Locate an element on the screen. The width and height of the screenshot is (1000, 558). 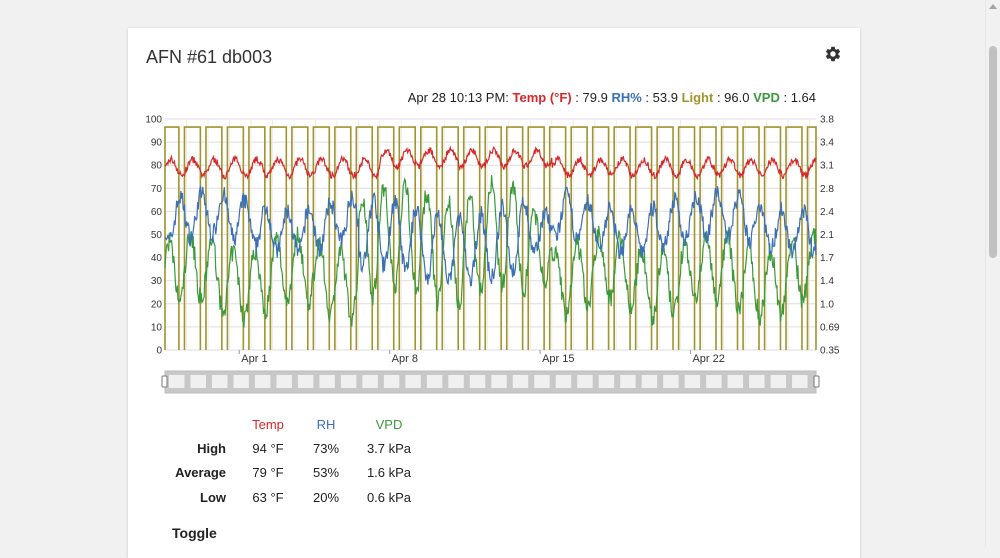
stats-row-label: High is located at coordinates (211, 448).